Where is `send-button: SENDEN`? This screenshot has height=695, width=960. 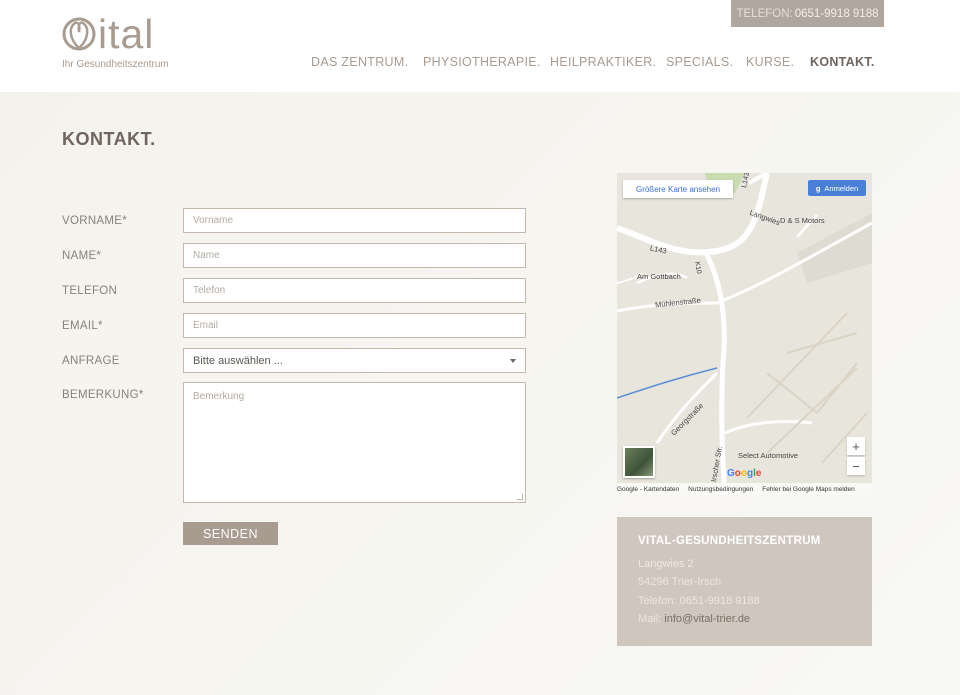
send-button: SENDEN is located at coordinates (230, 533).